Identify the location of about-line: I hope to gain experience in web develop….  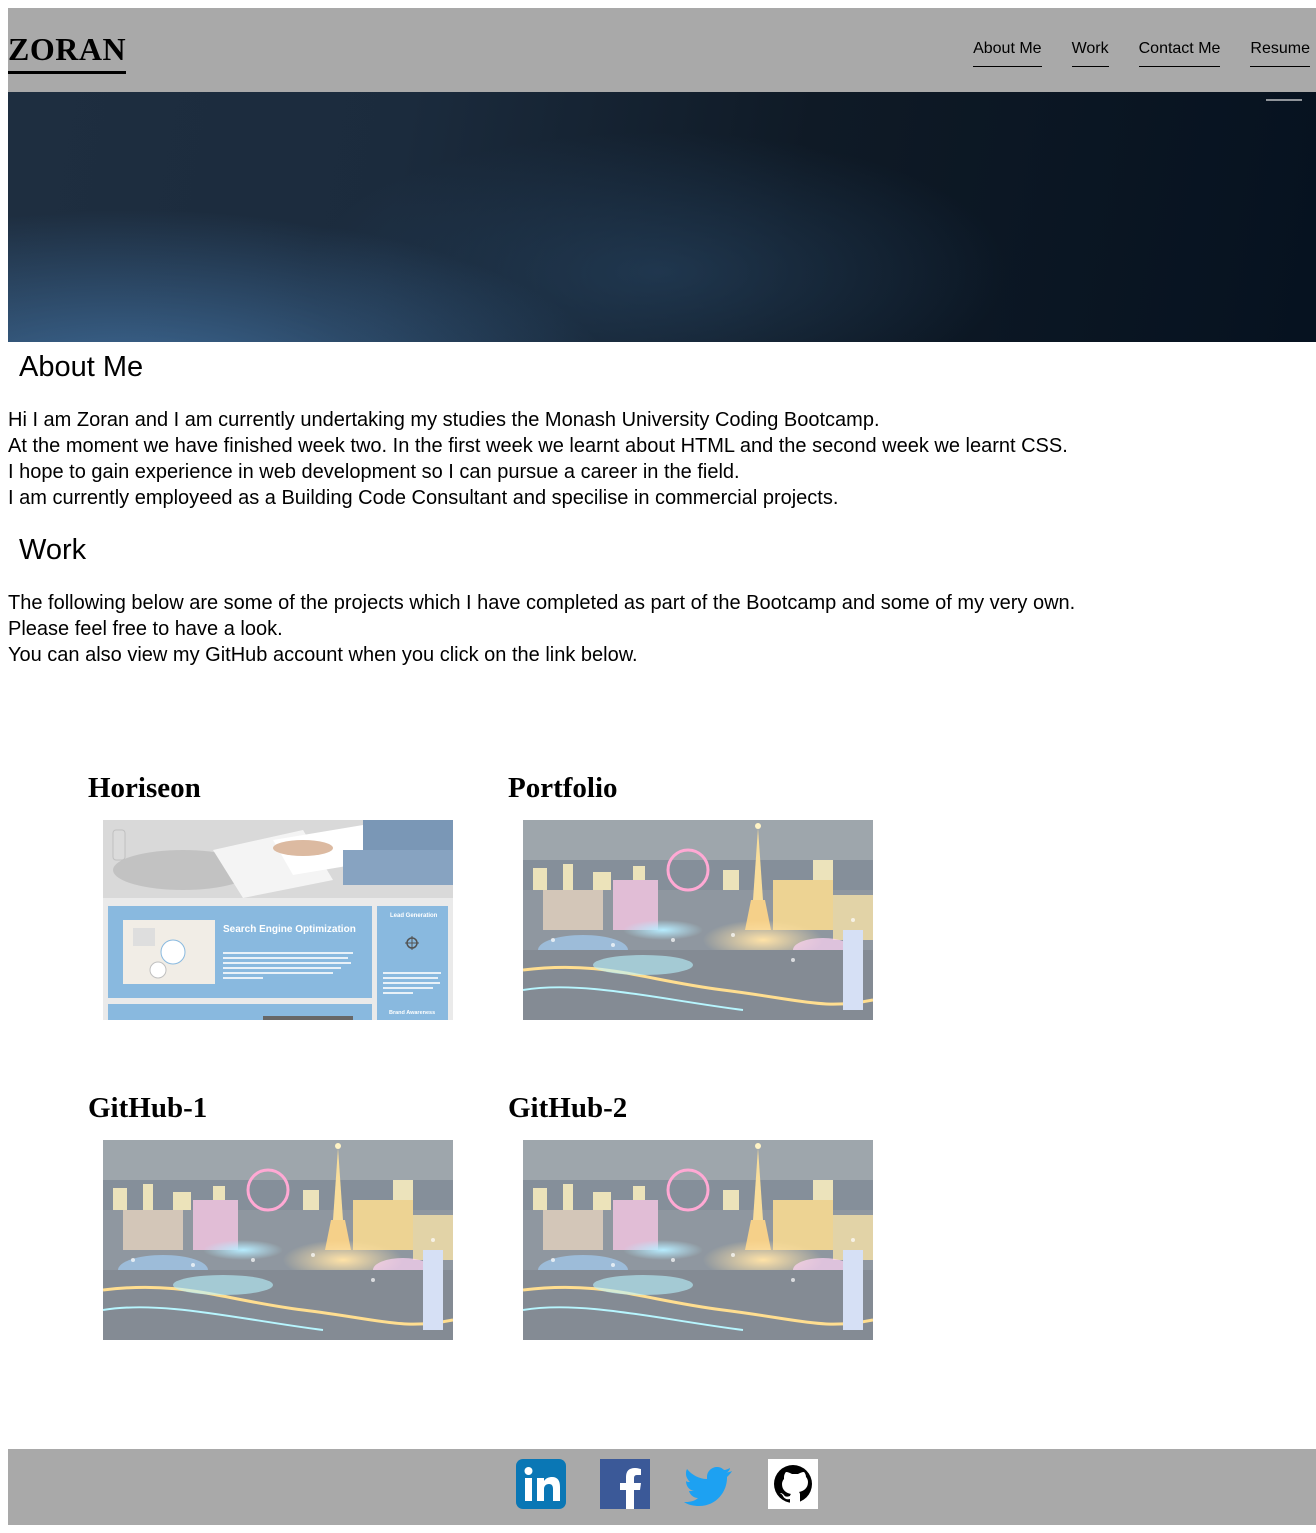
(374, 472).